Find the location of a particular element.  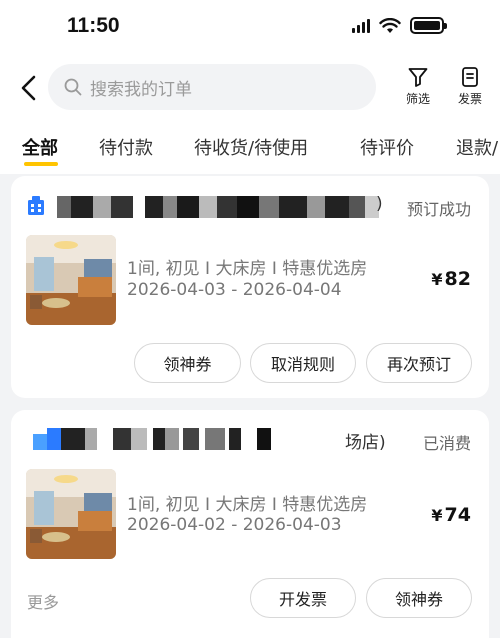

header: 搜索我的订单 筛选 发票 is located at coordinates (250, 90).